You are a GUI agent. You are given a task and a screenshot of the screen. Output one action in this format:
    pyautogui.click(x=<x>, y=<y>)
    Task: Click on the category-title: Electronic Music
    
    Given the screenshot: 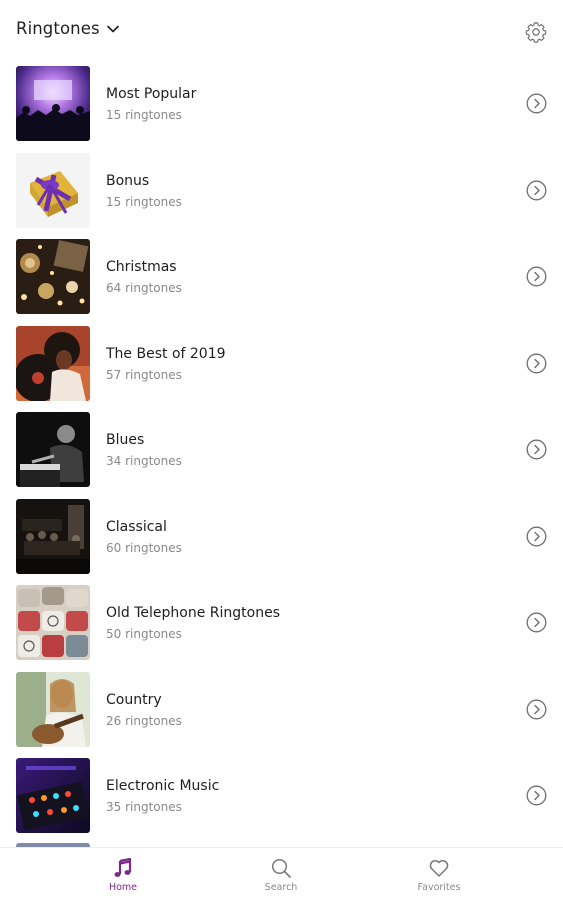 What is the action you would take?
    pyautogui.click(x=163, y=786)
    